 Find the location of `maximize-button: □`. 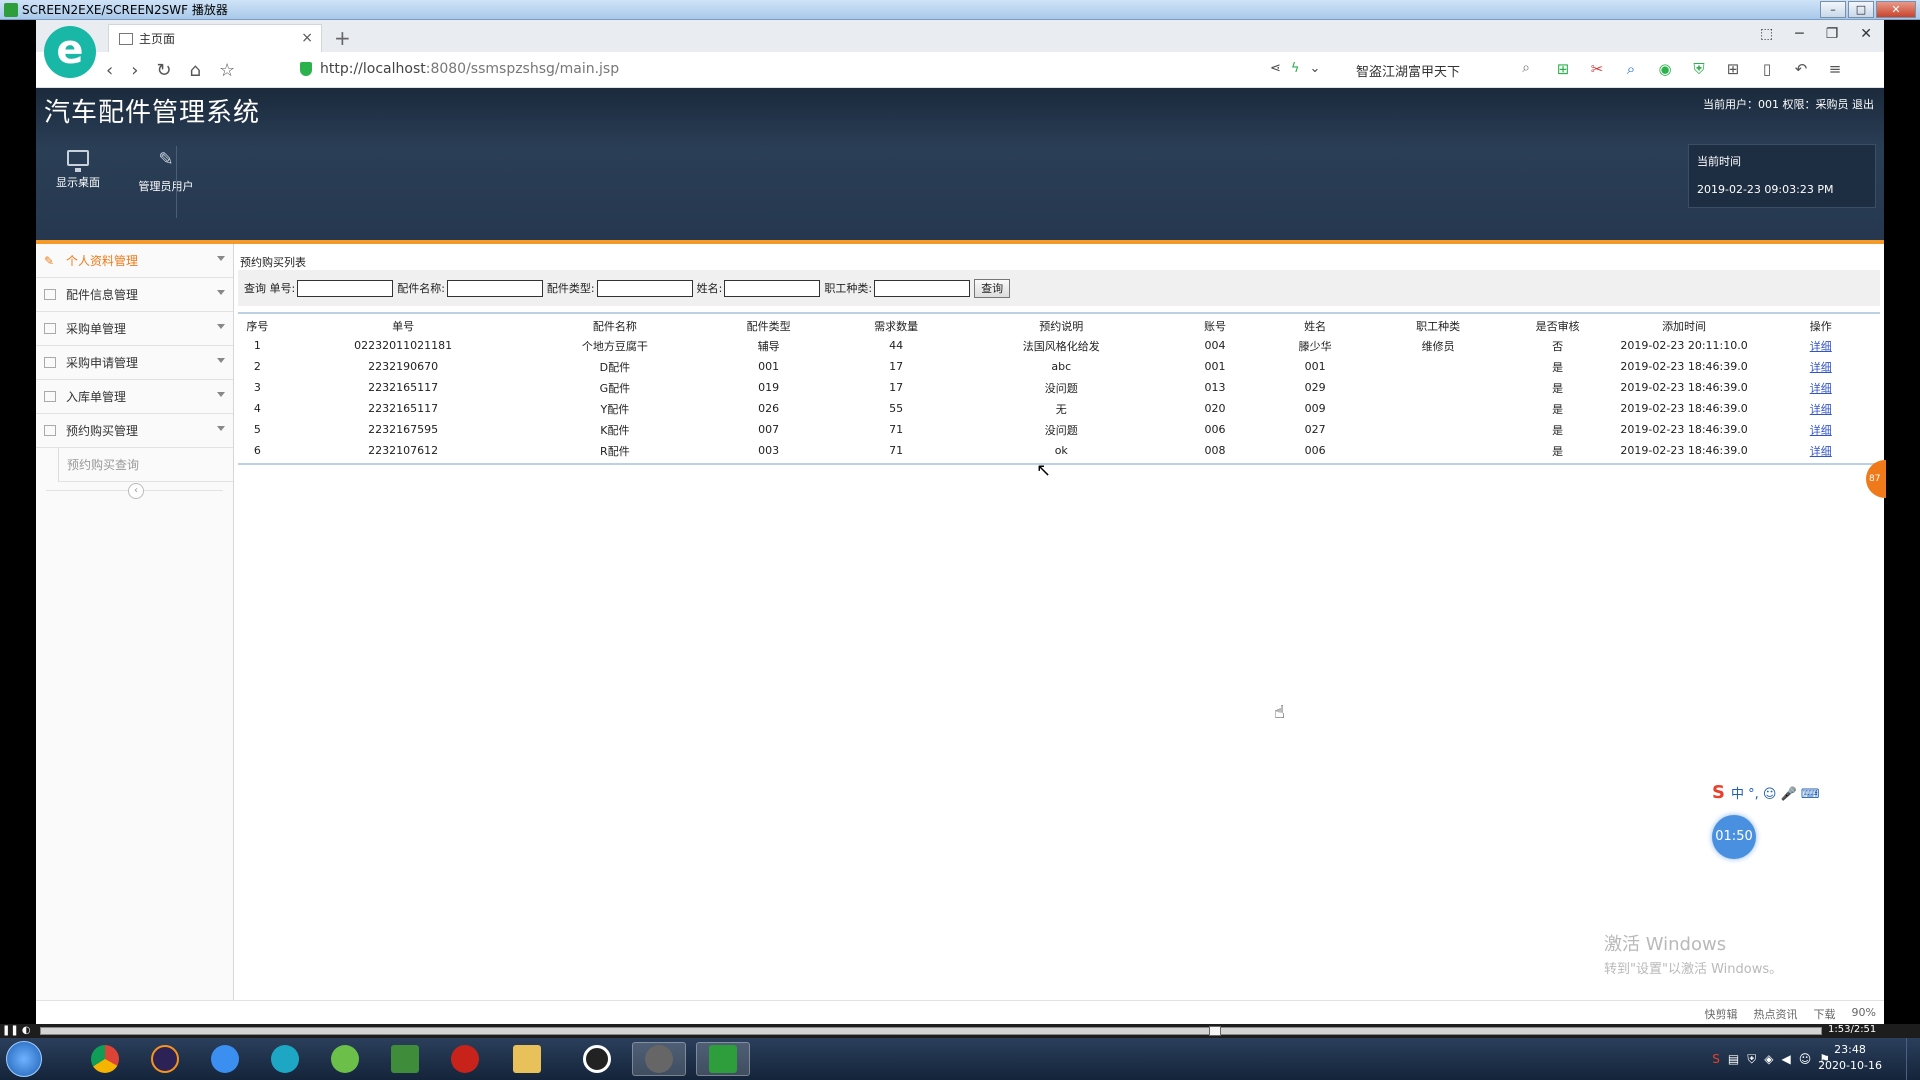

maximize-button: □ is located at coordinates (1861, 9).